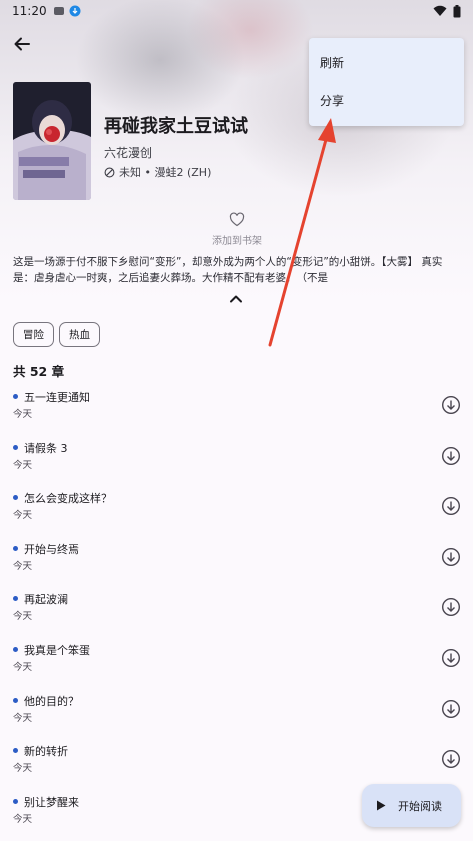 This screenshot has height=841, width=473. What do you see at coordinates (46, 600) in the screenshot?
I see `chapter-title: 再起波澜` at bounding box center [46, 600].